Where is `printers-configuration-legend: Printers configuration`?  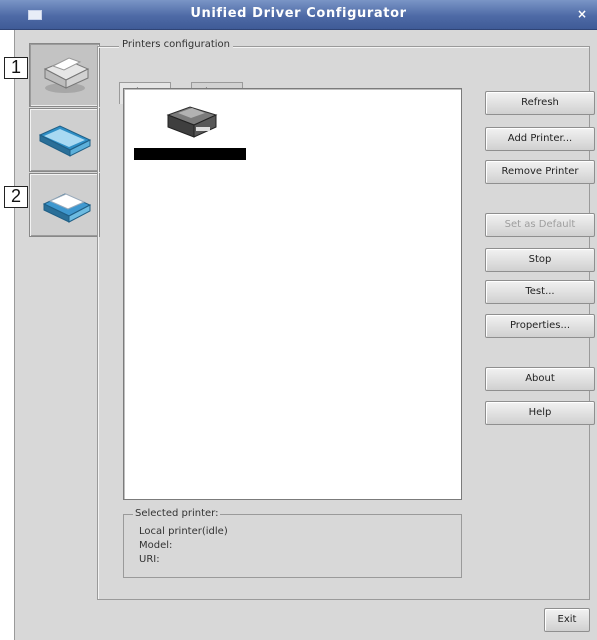 printers-configuration-legend: Printers configuration is located at coordinates (176, 44).